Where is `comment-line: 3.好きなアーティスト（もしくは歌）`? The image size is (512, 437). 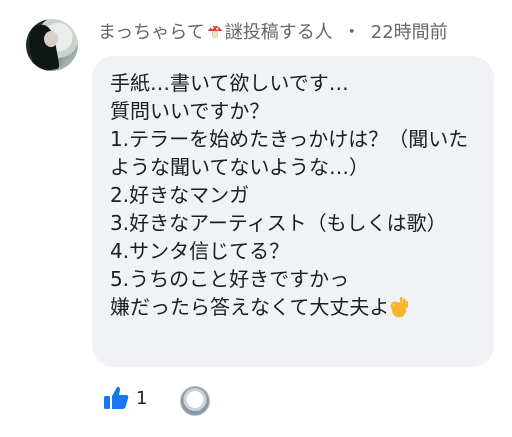 comment-line: 3.好きなアーティスト（もしくは歌） is located at coordinates (278, 223).